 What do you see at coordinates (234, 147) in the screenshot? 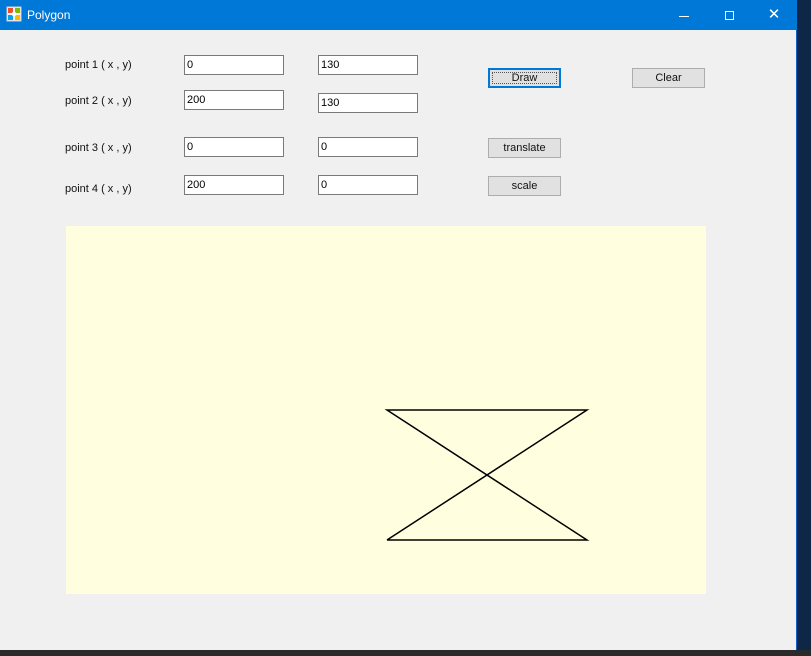
I see `point-3-x-input: 0` at bounding box center [234, 147].